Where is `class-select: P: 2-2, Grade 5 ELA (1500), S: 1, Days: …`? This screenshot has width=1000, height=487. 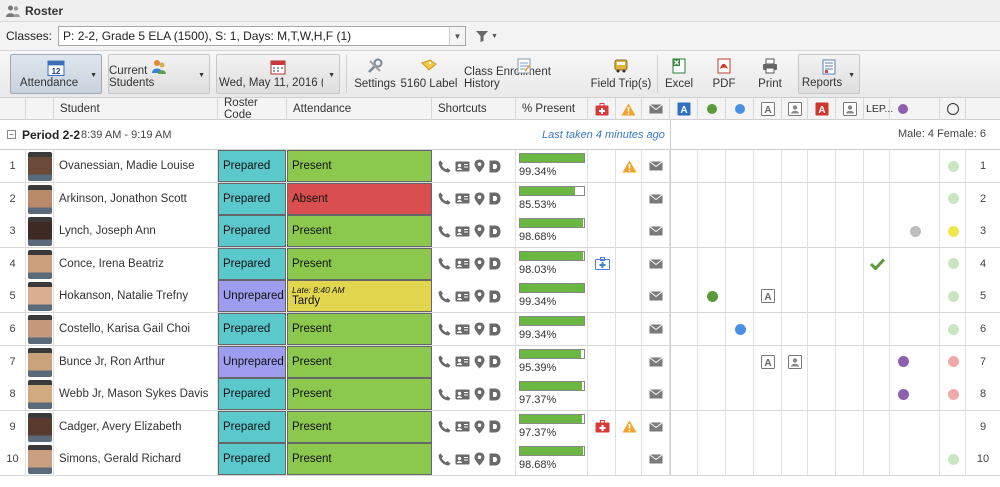
class-select: P: 2-2, Grade 5 ELA (1500), S: 1, Days: … is located at coordinates (262, 36).